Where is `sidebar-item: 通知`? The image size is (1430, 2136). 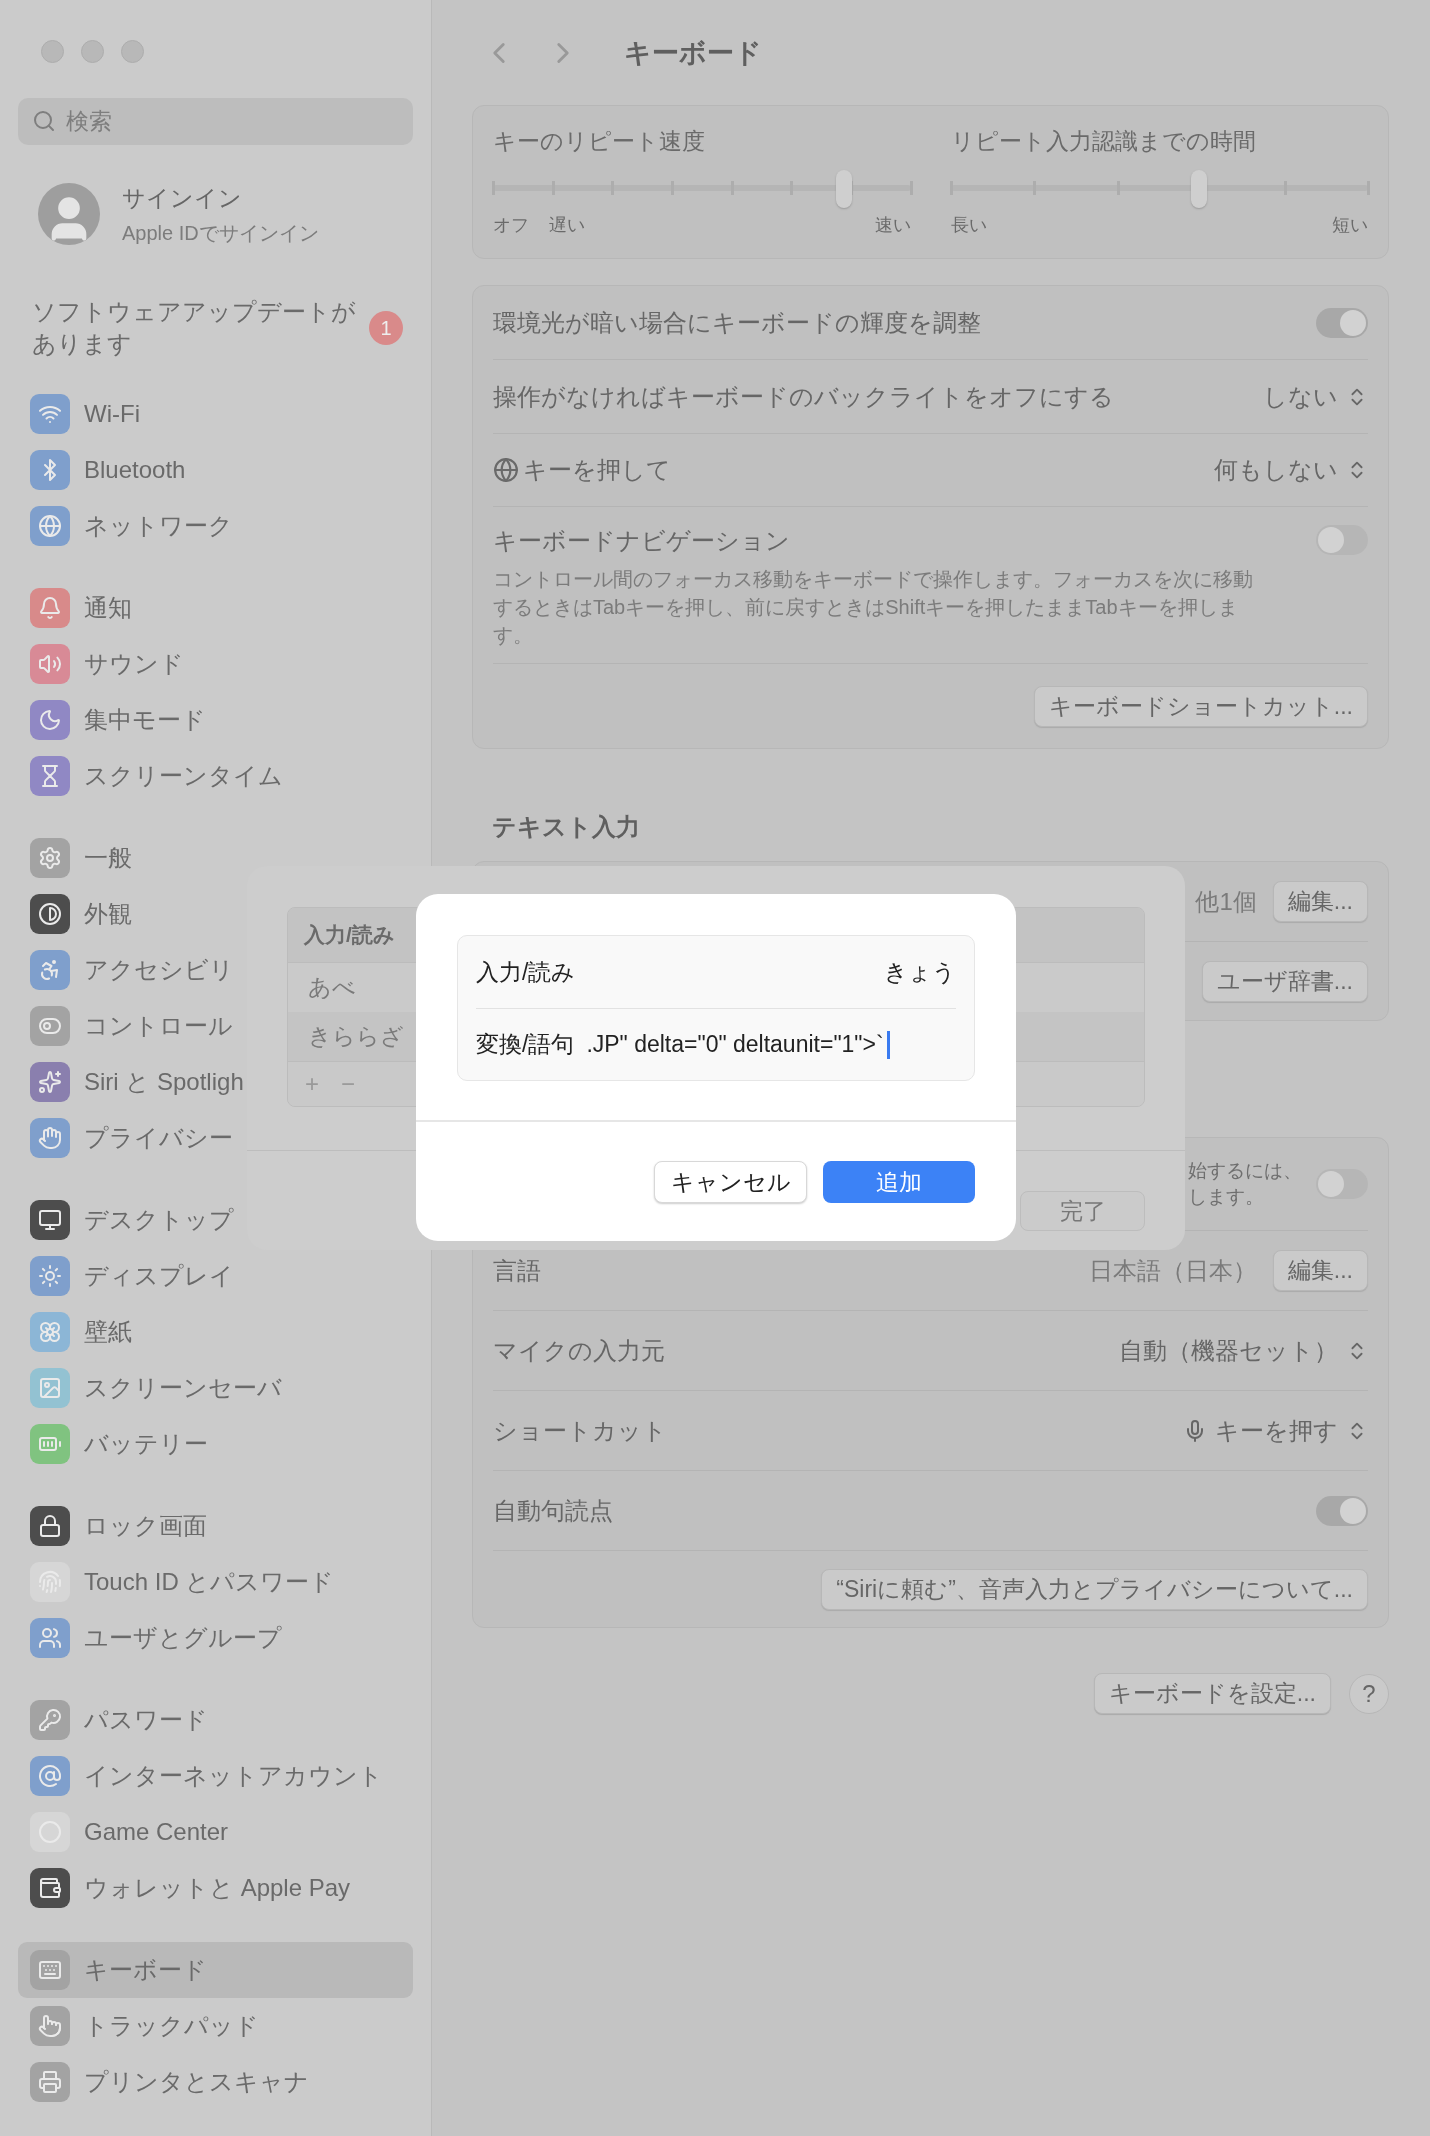
sidebar-item: 通知 is located at coordinates (215, 608).